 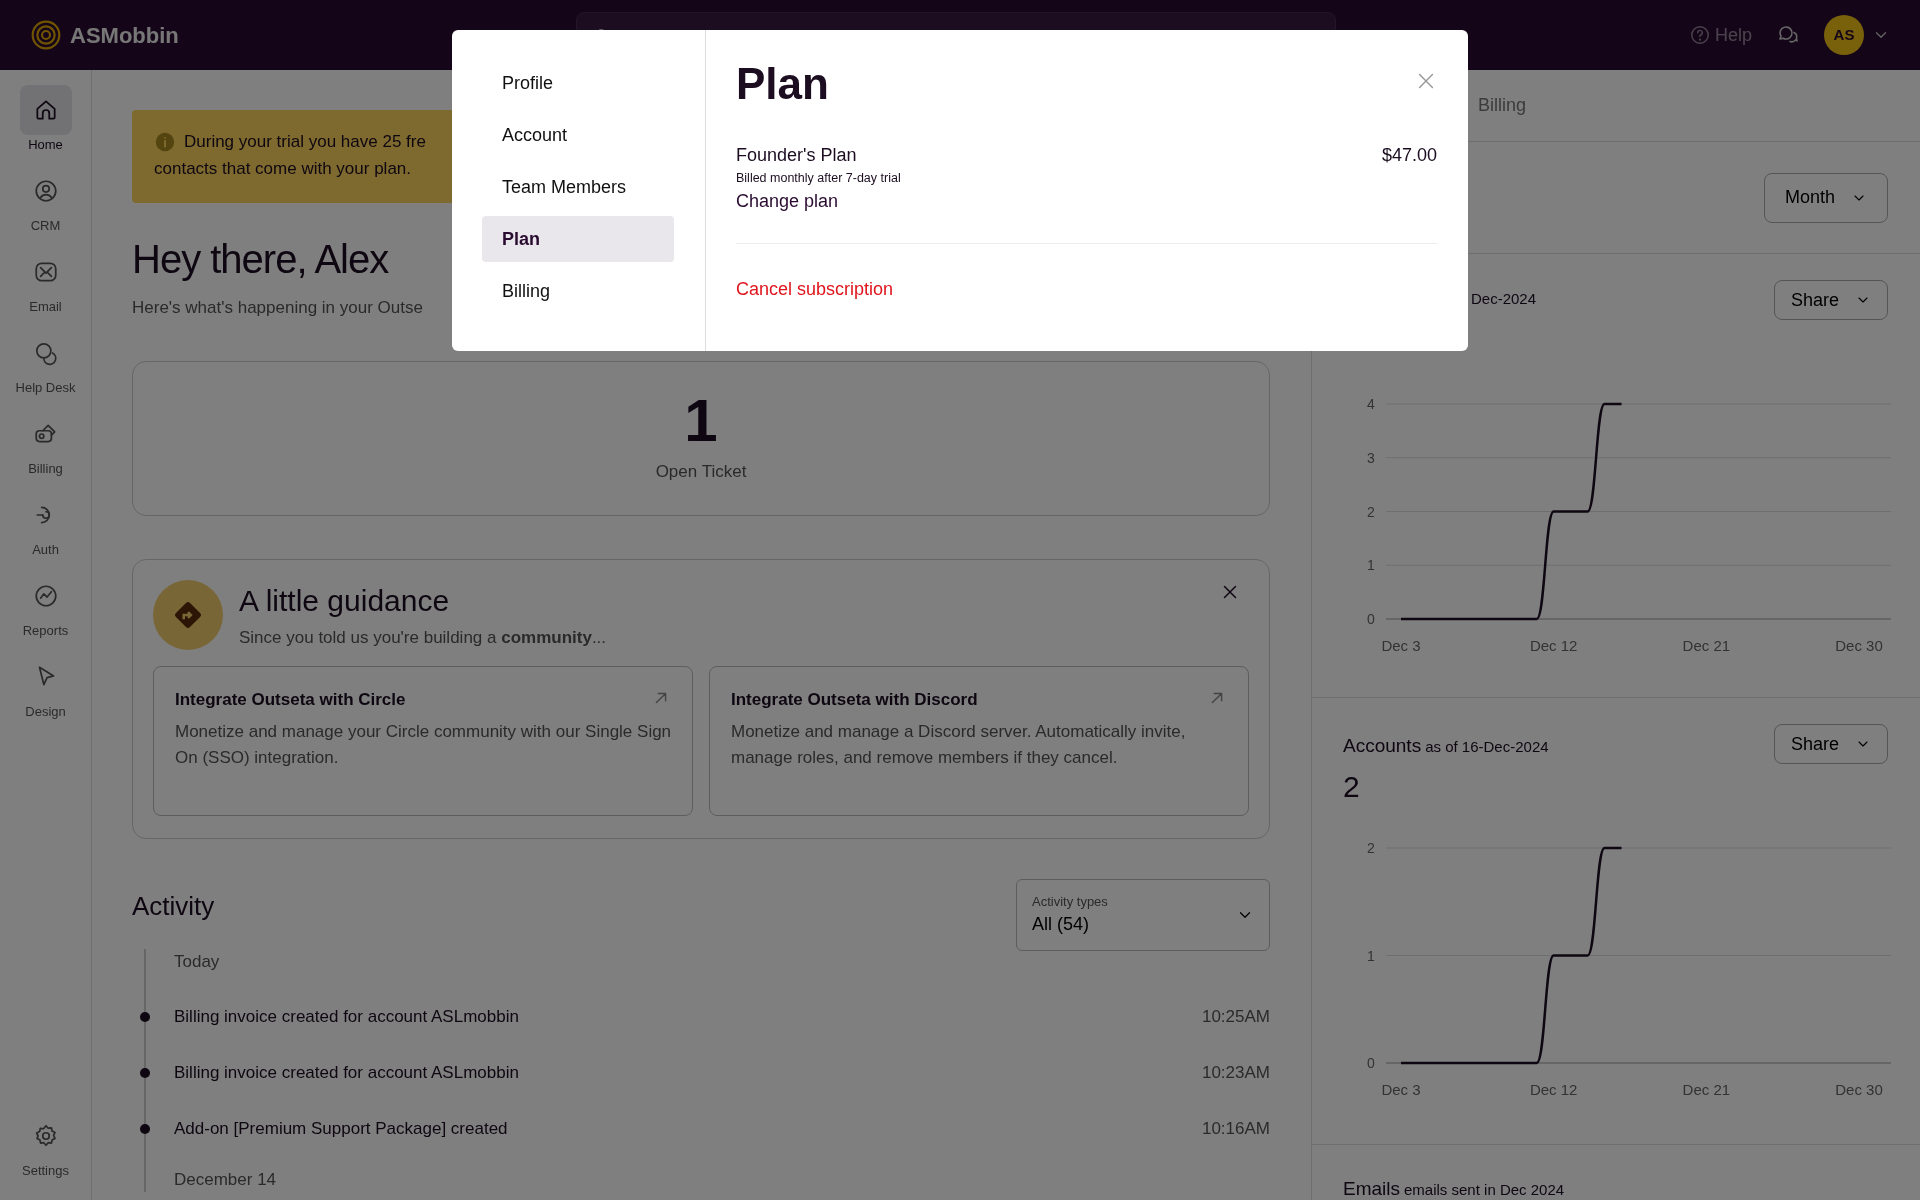 I want to click on panel-tab: Billing, so click(x=1502, y=105).